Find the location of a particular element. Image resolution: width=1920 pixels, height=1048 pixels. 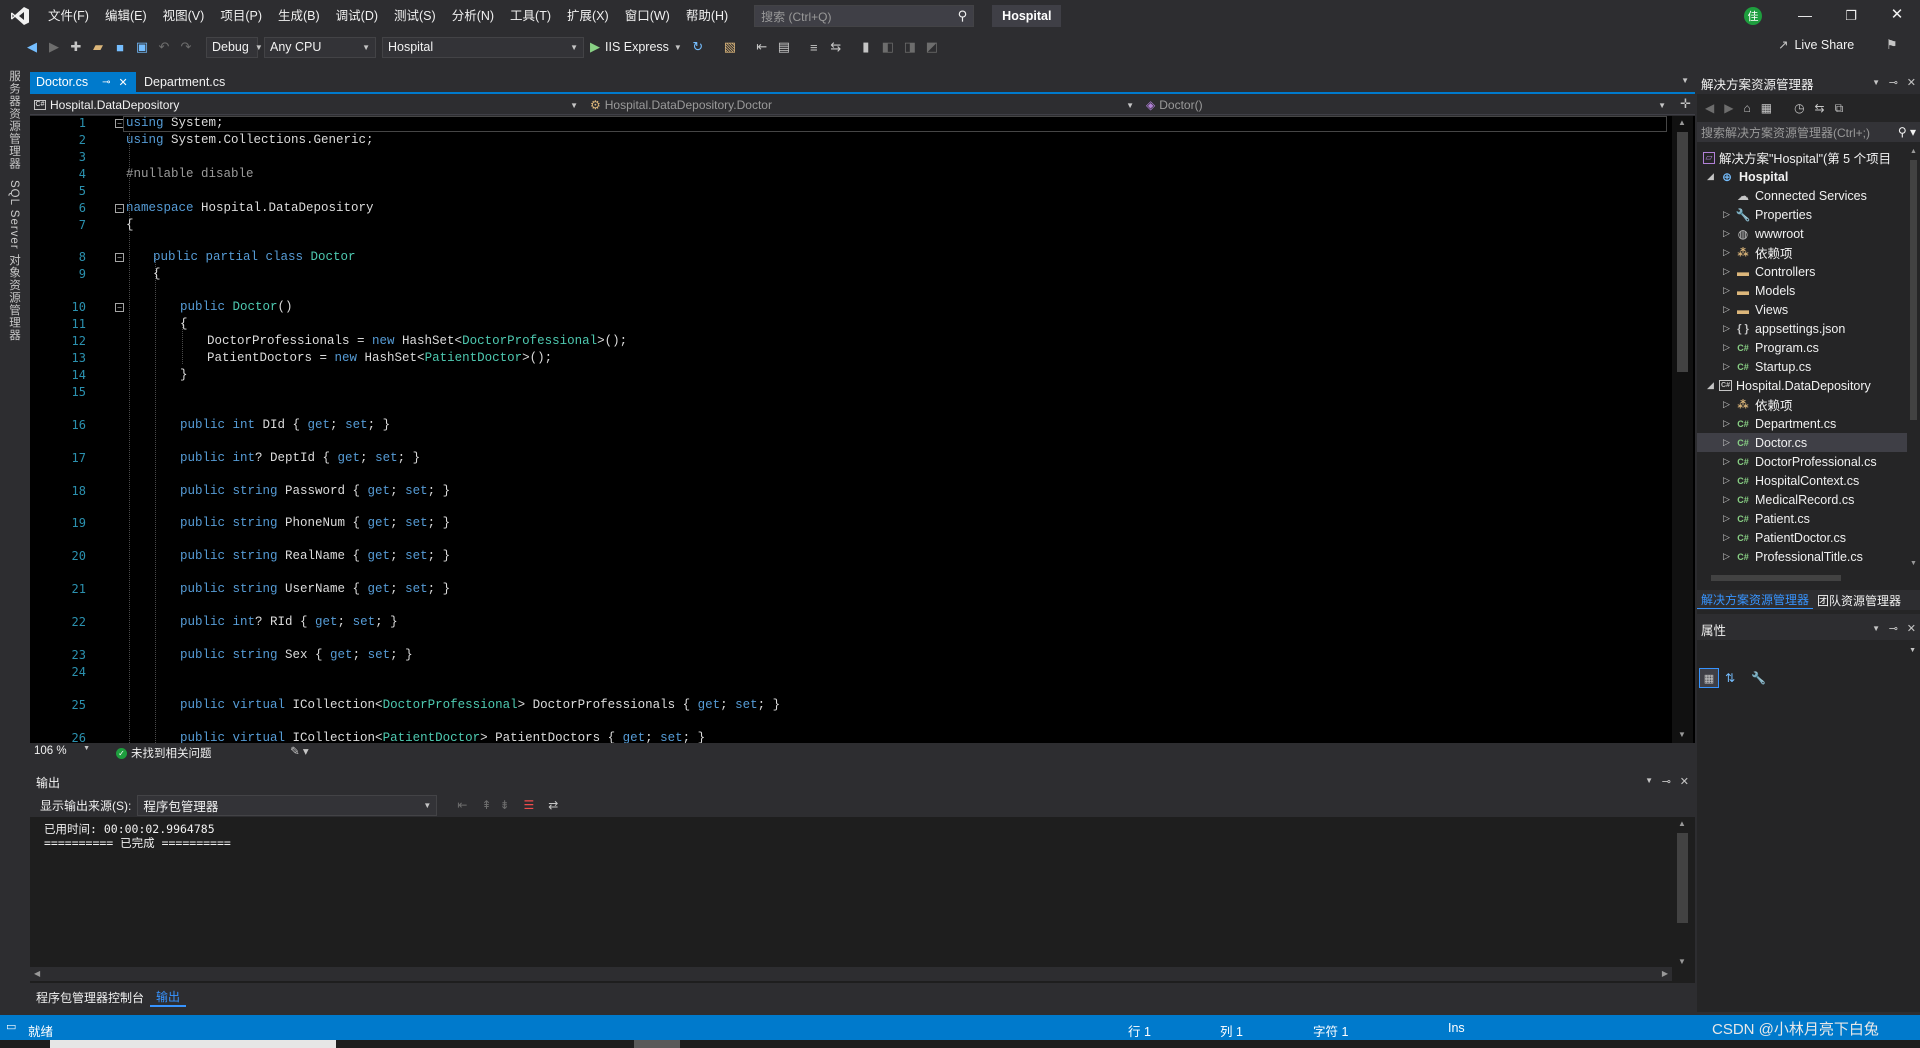

tab-output: 输出 is located at coordinates (168, 997).